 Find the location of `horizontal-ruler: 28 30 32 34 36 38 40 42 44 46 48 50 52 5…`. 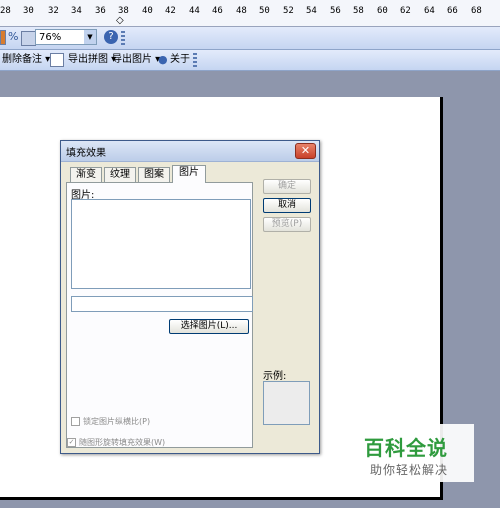

horizontal-ruler: 28 30 32 34 36 38 40 42 44 46 48 50 52 5… is located at coordinates (250, 13).